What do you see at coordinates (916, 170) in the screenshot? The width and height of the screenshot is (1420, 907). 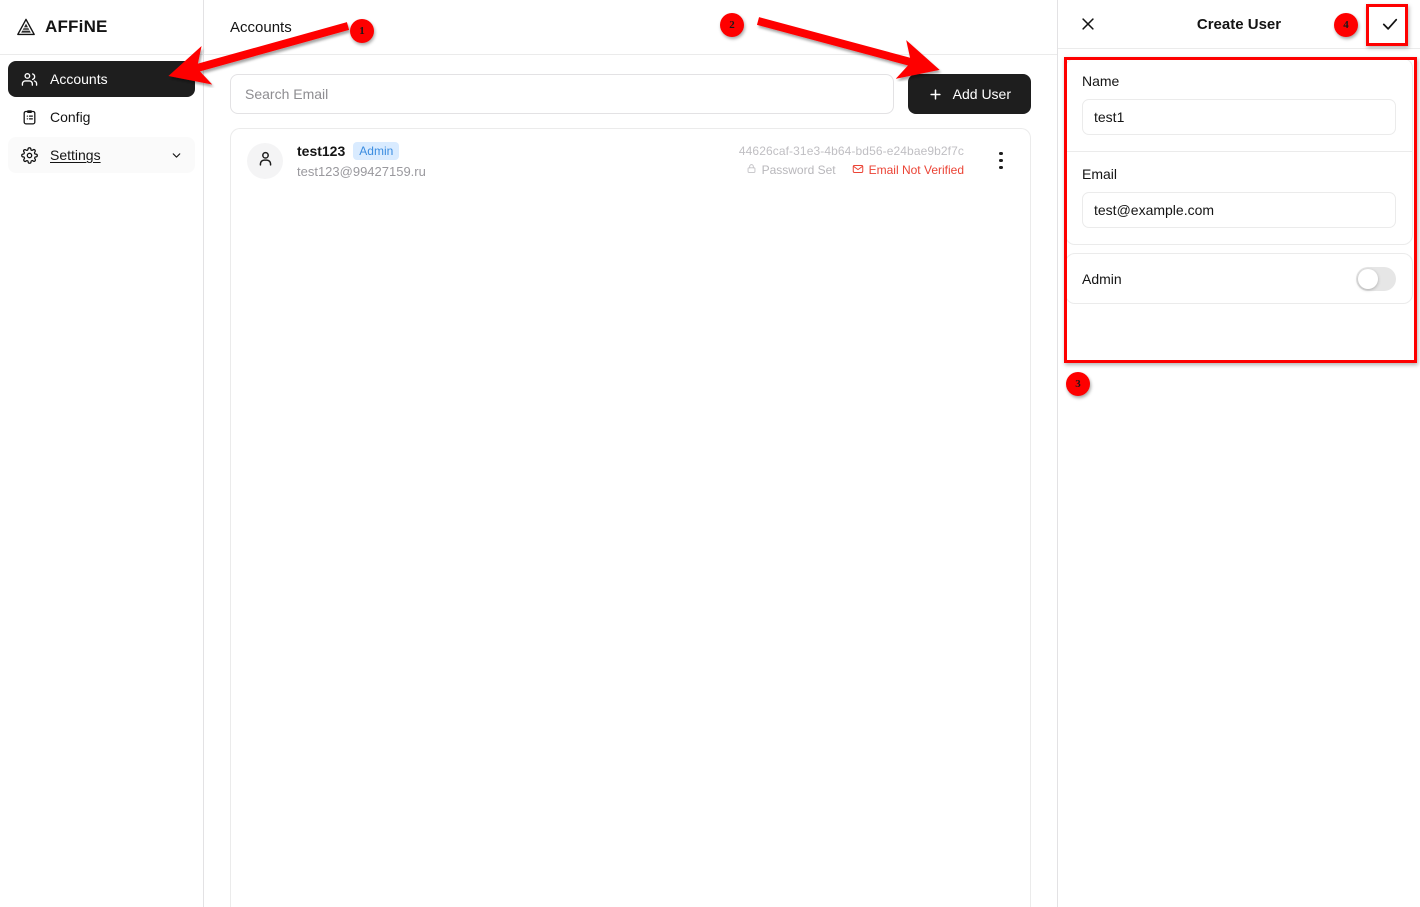 I see `email-verification-label: Email Not Verified` at bounding box center [916, 170].